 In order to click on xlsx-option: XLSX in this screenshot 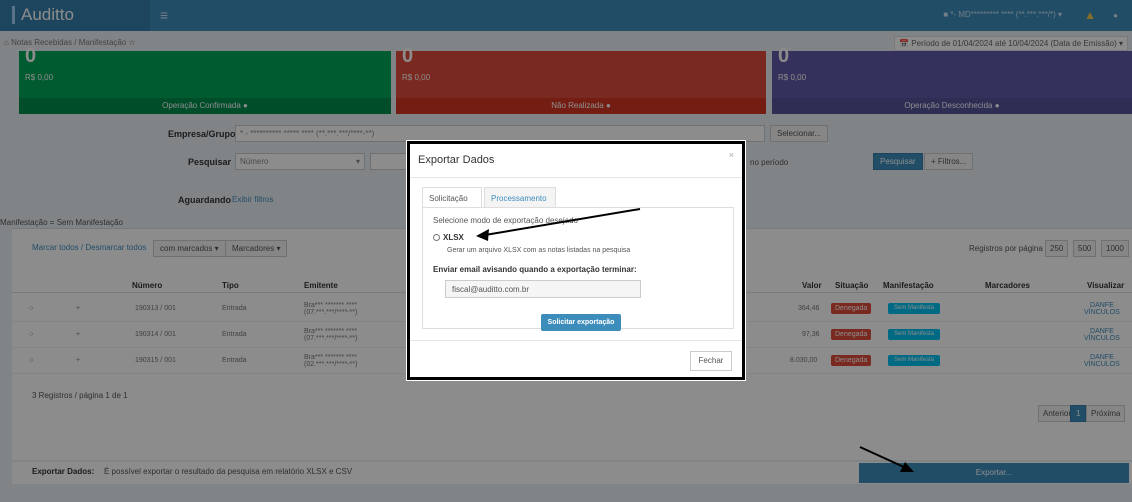, I will do `click(448, 237)`.